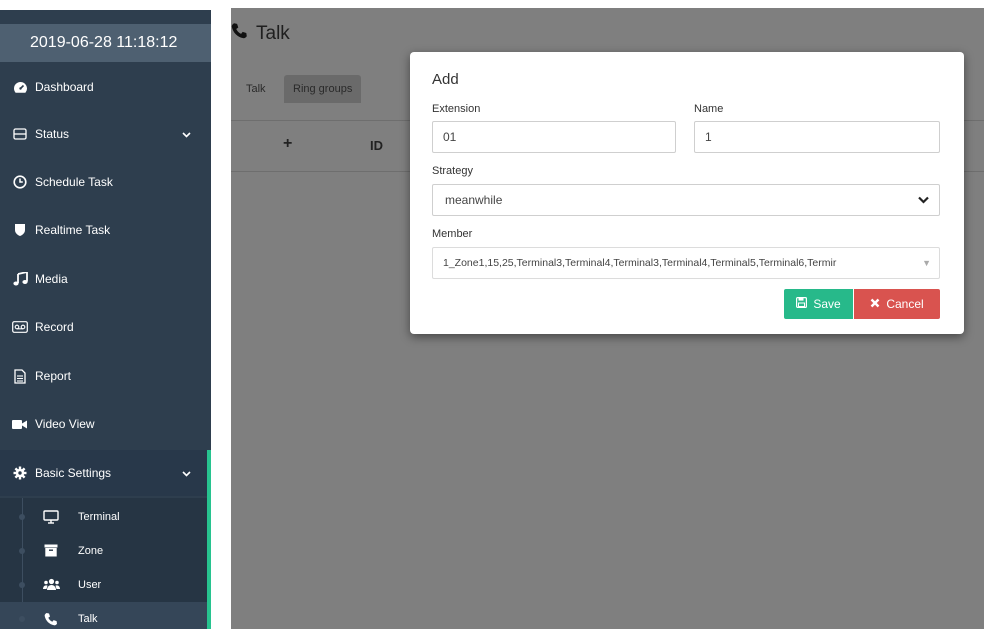 Image resolution: width=984 pixels, height=629 pixels. What do you see at coordinates (817, 137) in the screenshot?
I see `name-field: 1` at bounding box center [817, 137].